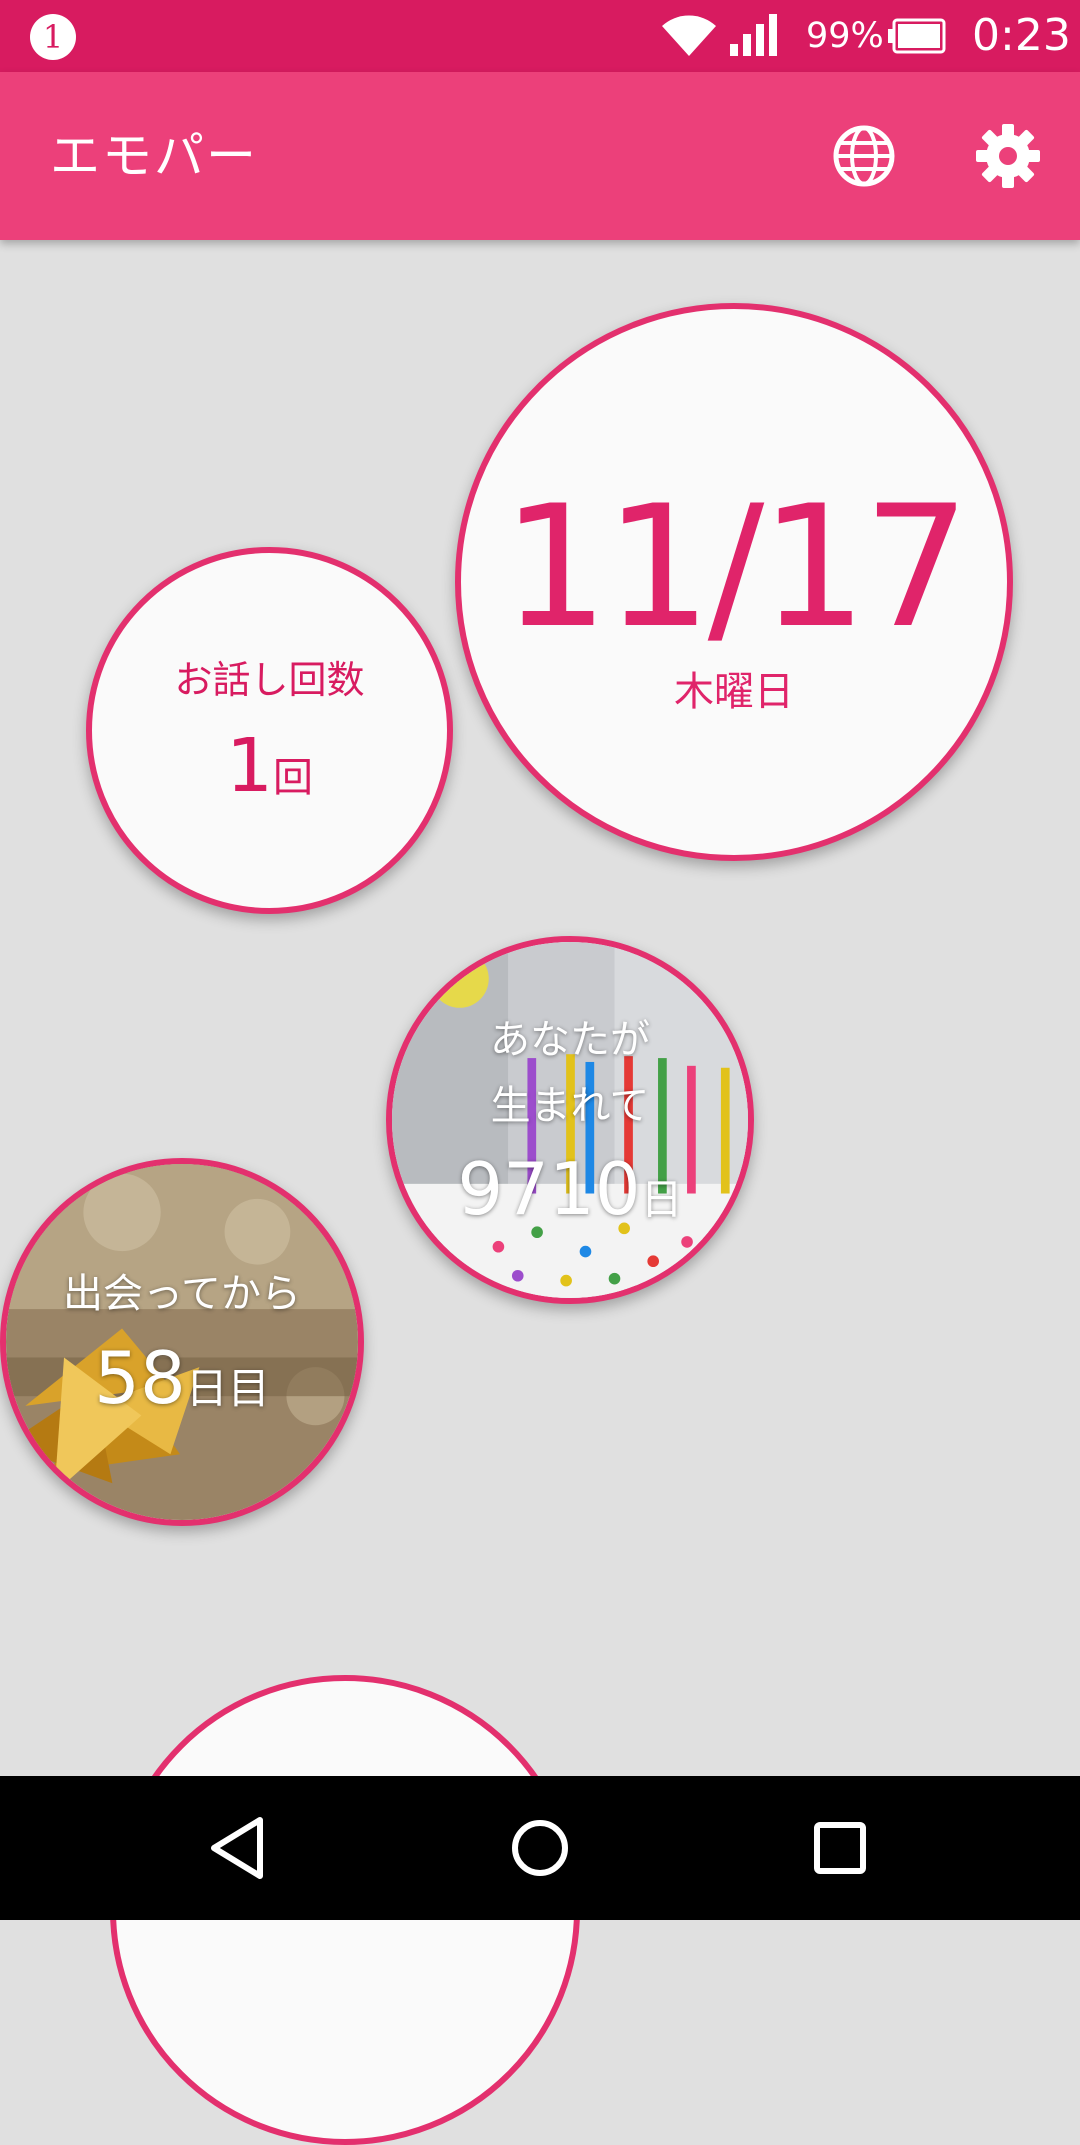  Describe the element at coordinates (53, 37) in the screenshot. I see `notification-badge: 1` at that location.